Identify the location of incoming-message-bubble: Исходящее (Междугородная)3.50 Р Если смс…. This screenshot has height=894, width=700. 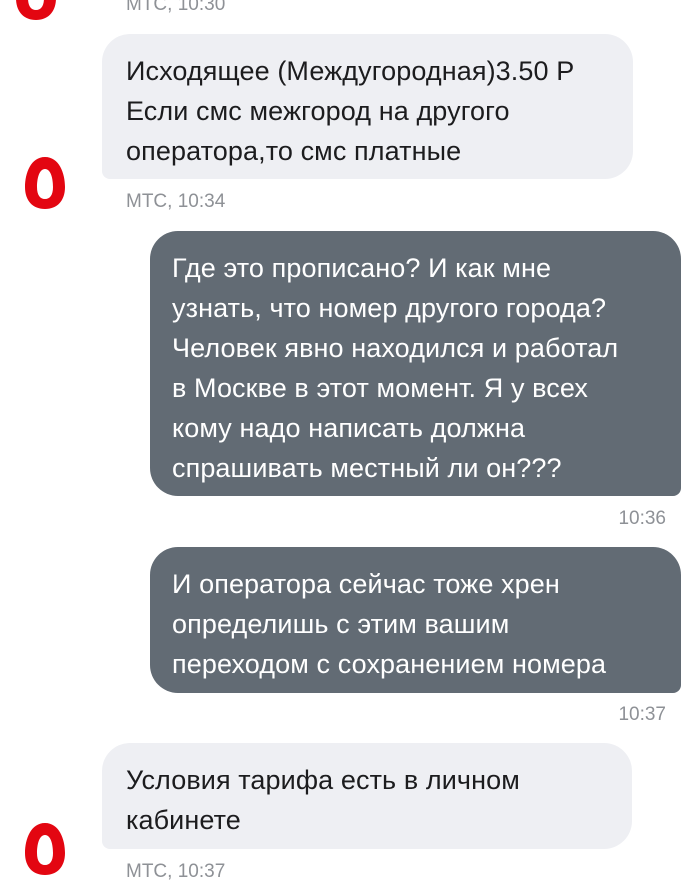
(367, 106).